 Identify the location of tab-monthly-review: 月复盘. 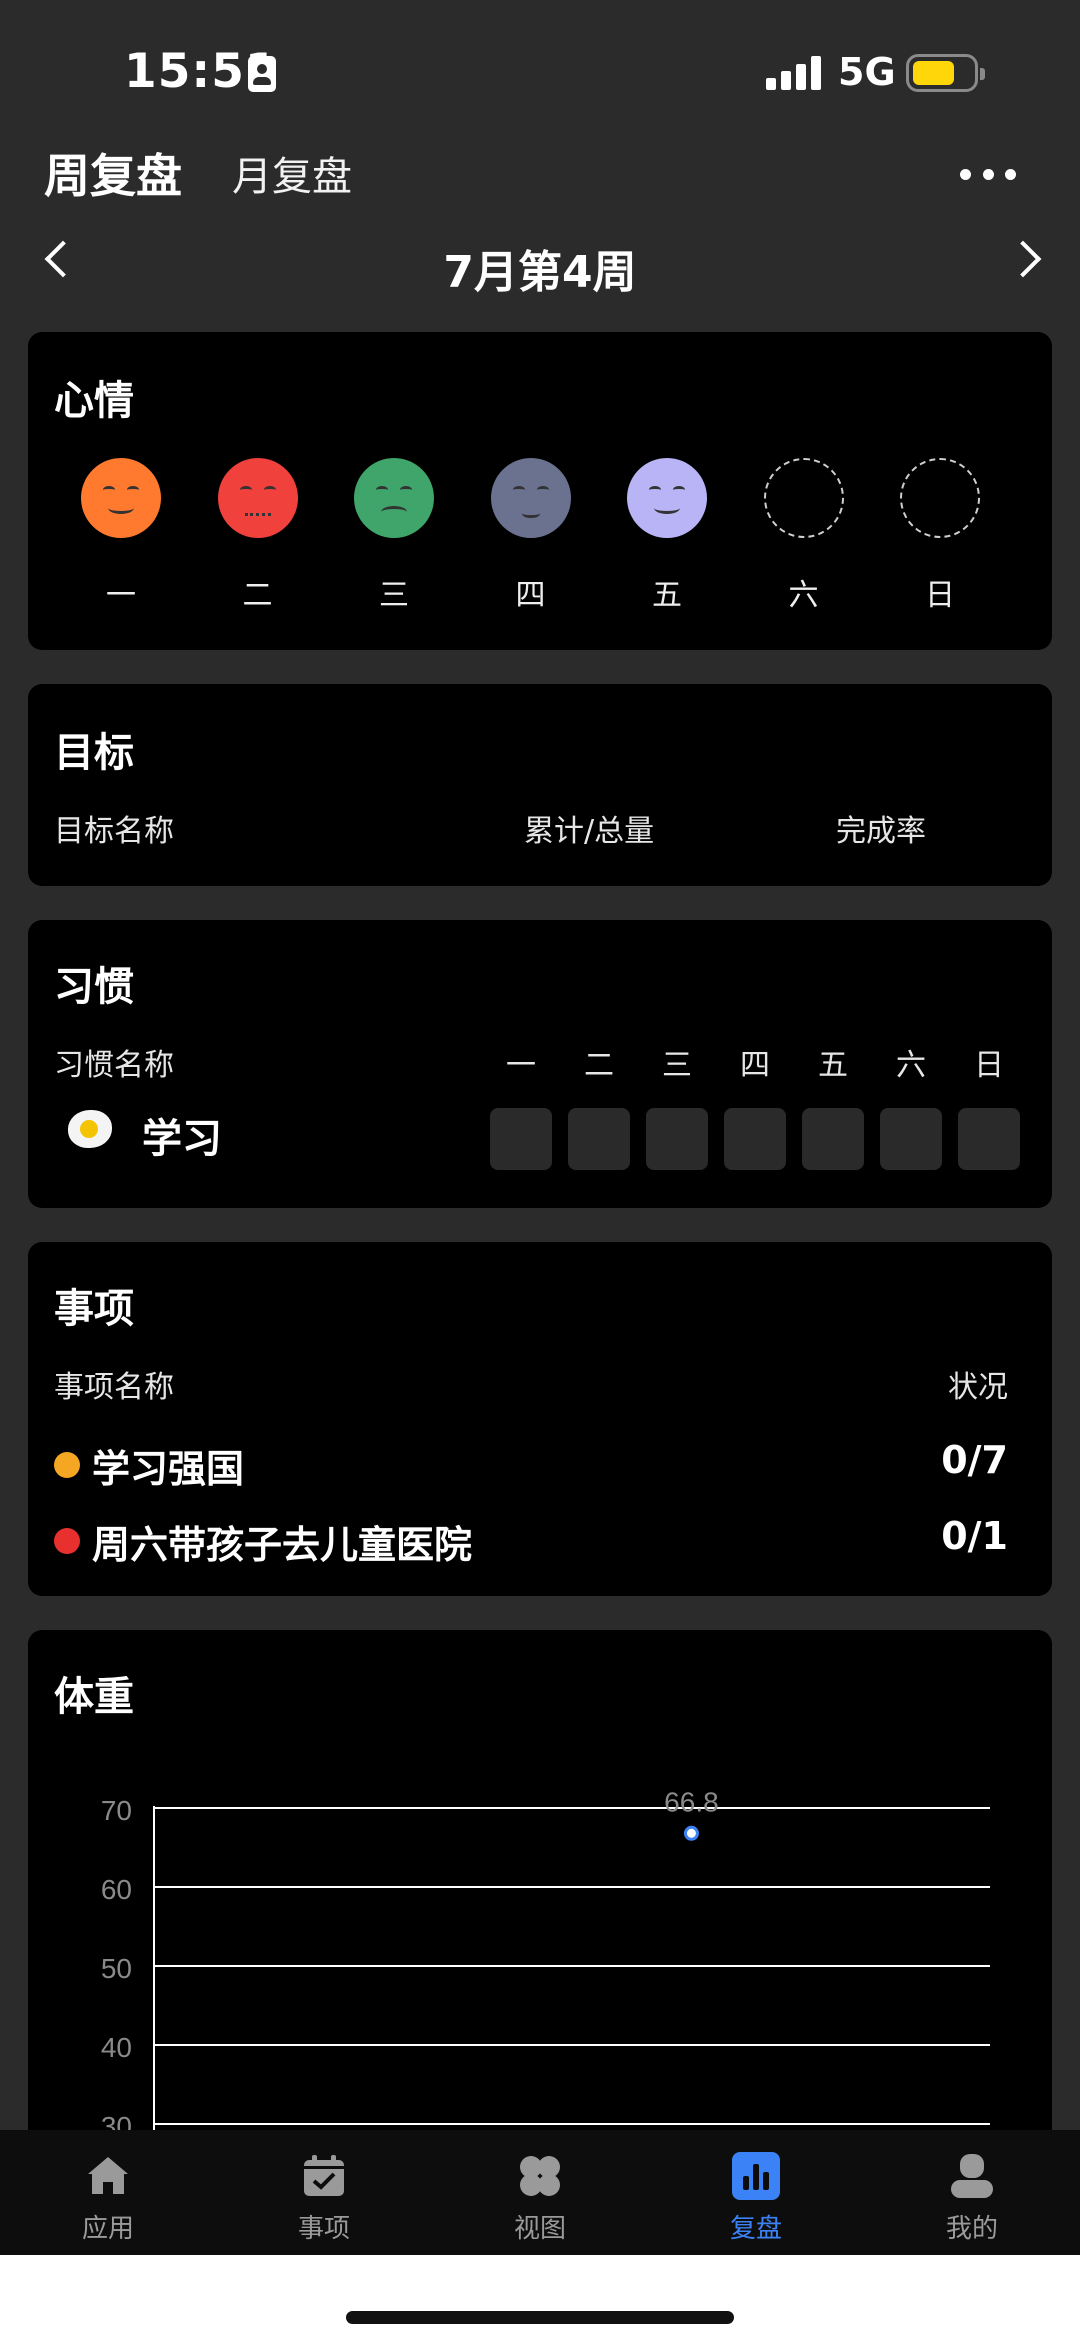
(292, 173).